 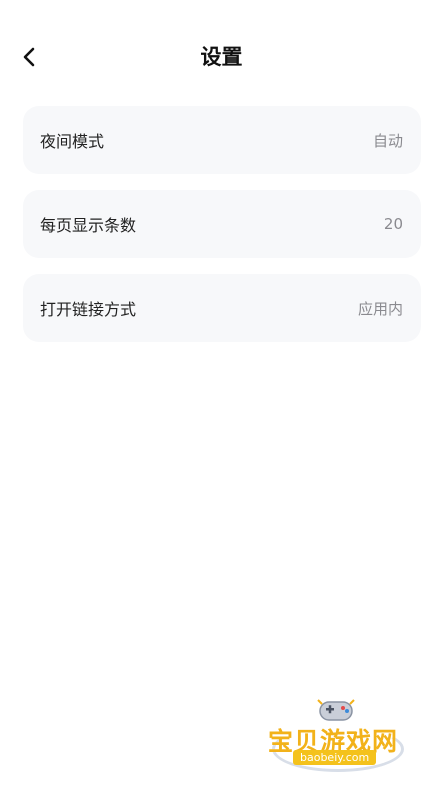 What do you see at coordinates (222, 308) in the screenshot?
I see `setting-open-links: 打开链接方式 应用内` at bounding box center [222, 308].